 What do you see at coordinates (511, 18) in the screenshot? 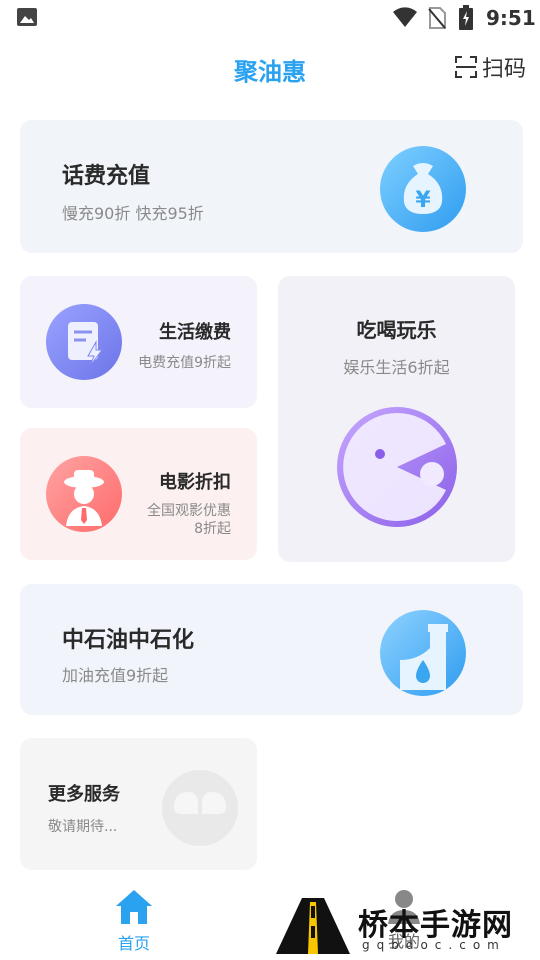
I see `status-time: 9:51` at bounding box center [511, 18].